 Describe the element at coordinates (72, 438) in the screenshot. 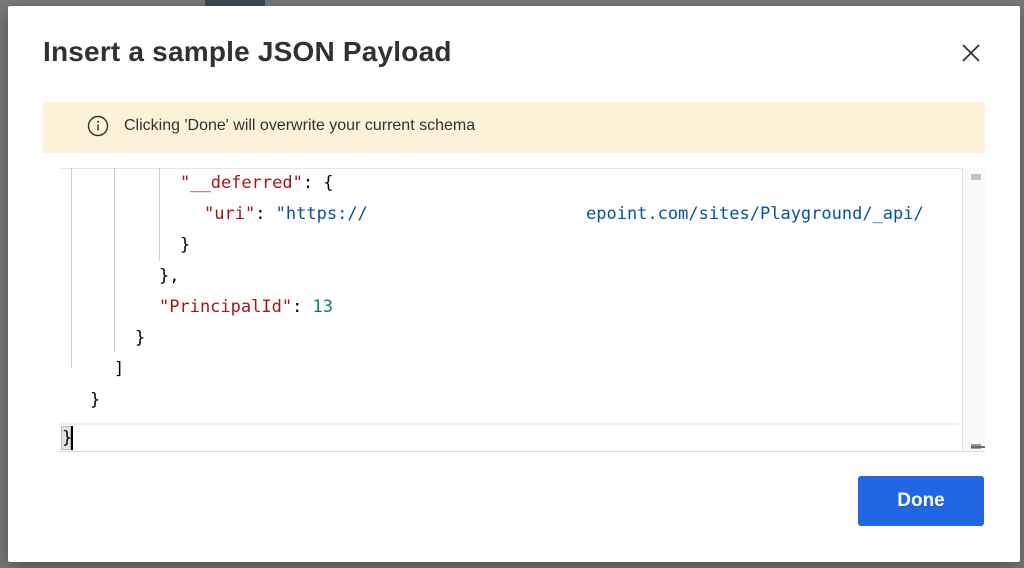

I see `text-cursor` at that location.